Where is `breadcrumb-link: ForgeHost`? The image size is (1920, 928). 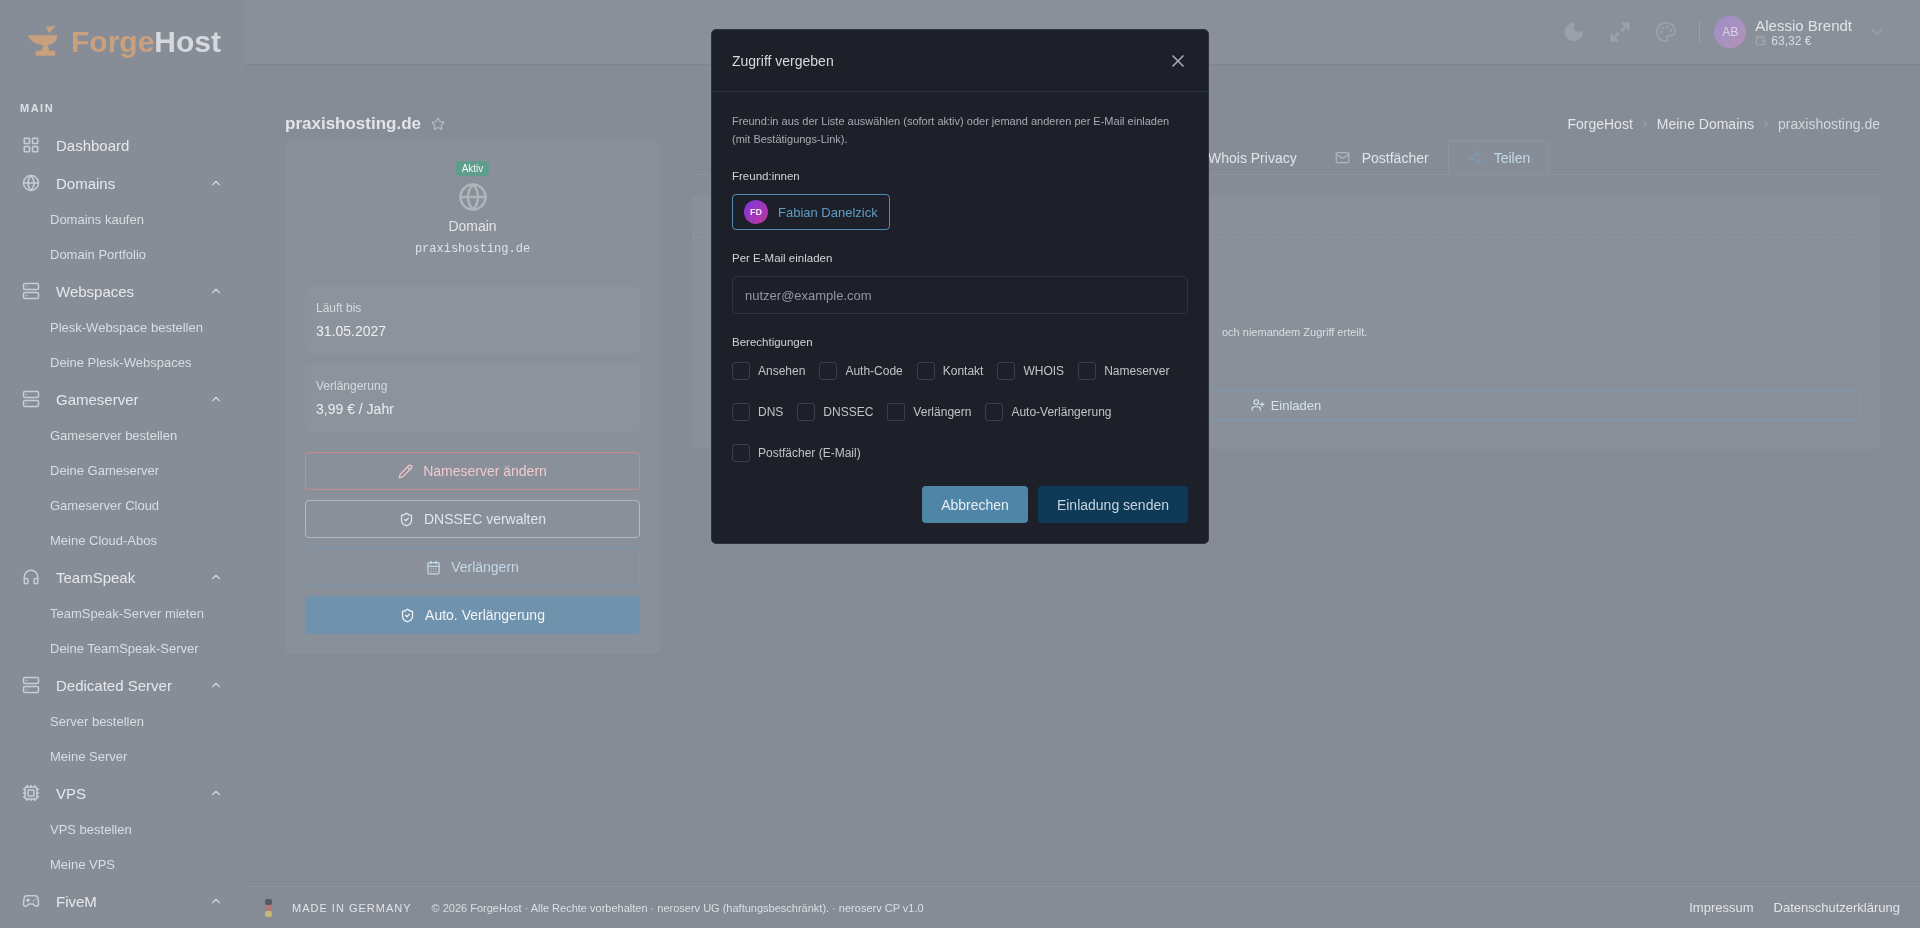 breadcrumb-link: ForgeHost is located at coordinates (1600, 124).